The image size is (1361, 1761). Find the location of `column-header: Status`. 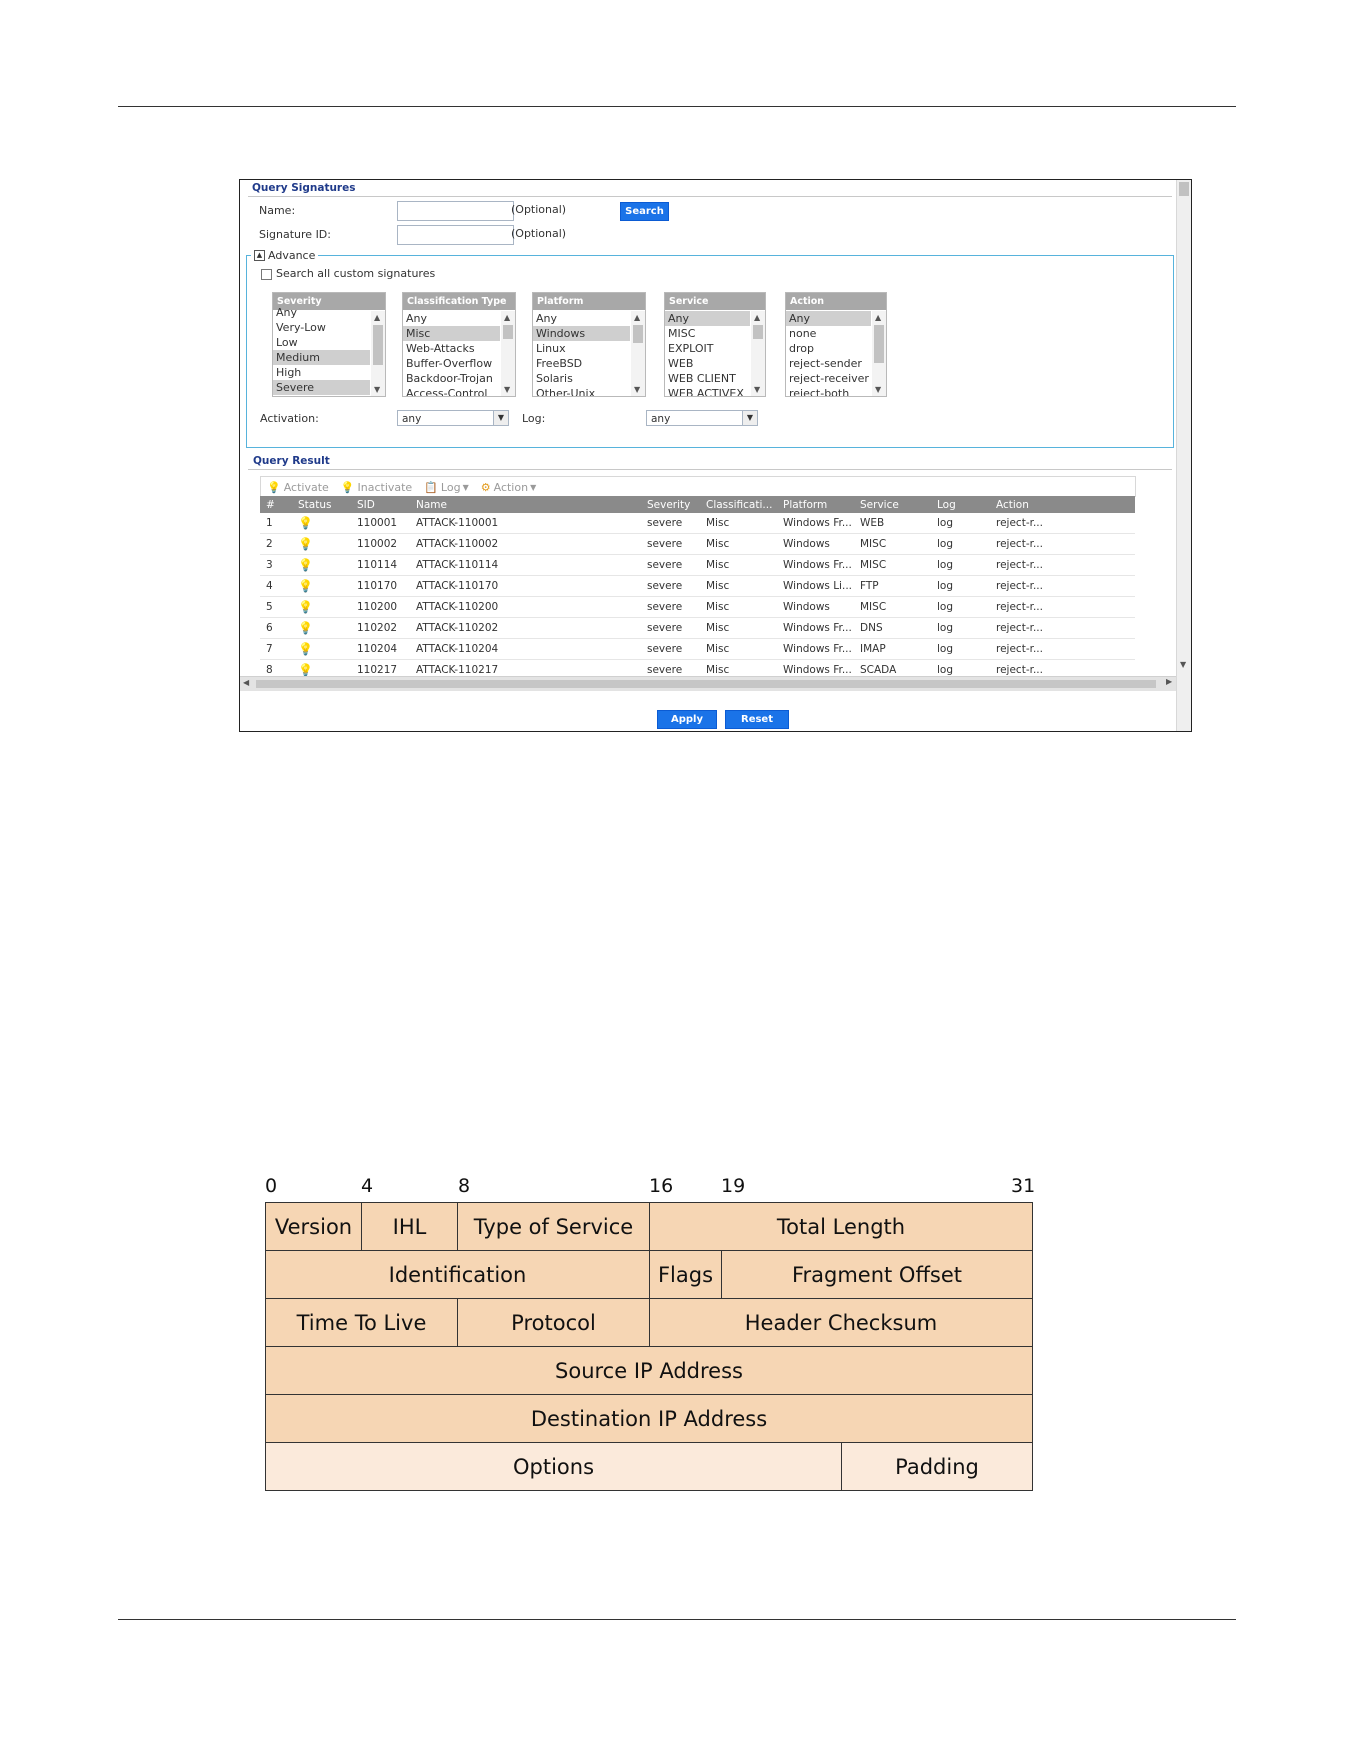

column-header: Status is located at coordinates (321, 504).